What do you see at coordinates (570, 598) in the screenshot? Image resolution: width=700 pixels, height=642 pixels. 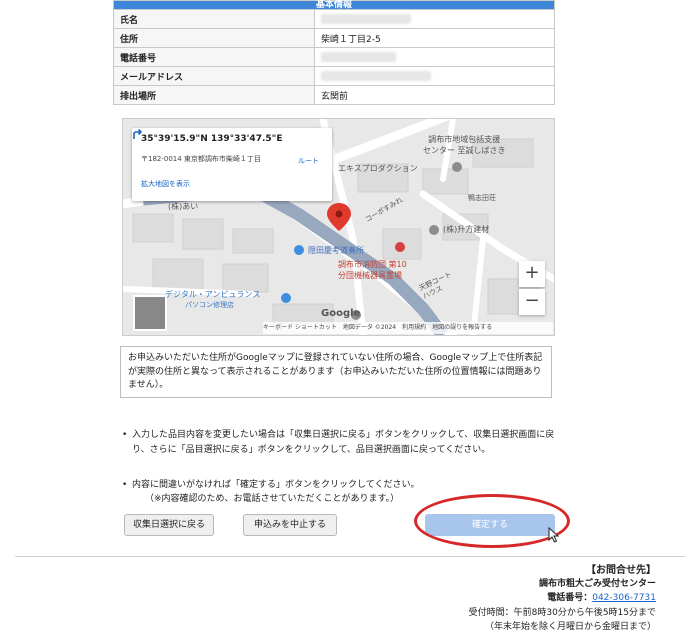 I see `phone-label: 電話番号：` at bounding box center [570, 598].